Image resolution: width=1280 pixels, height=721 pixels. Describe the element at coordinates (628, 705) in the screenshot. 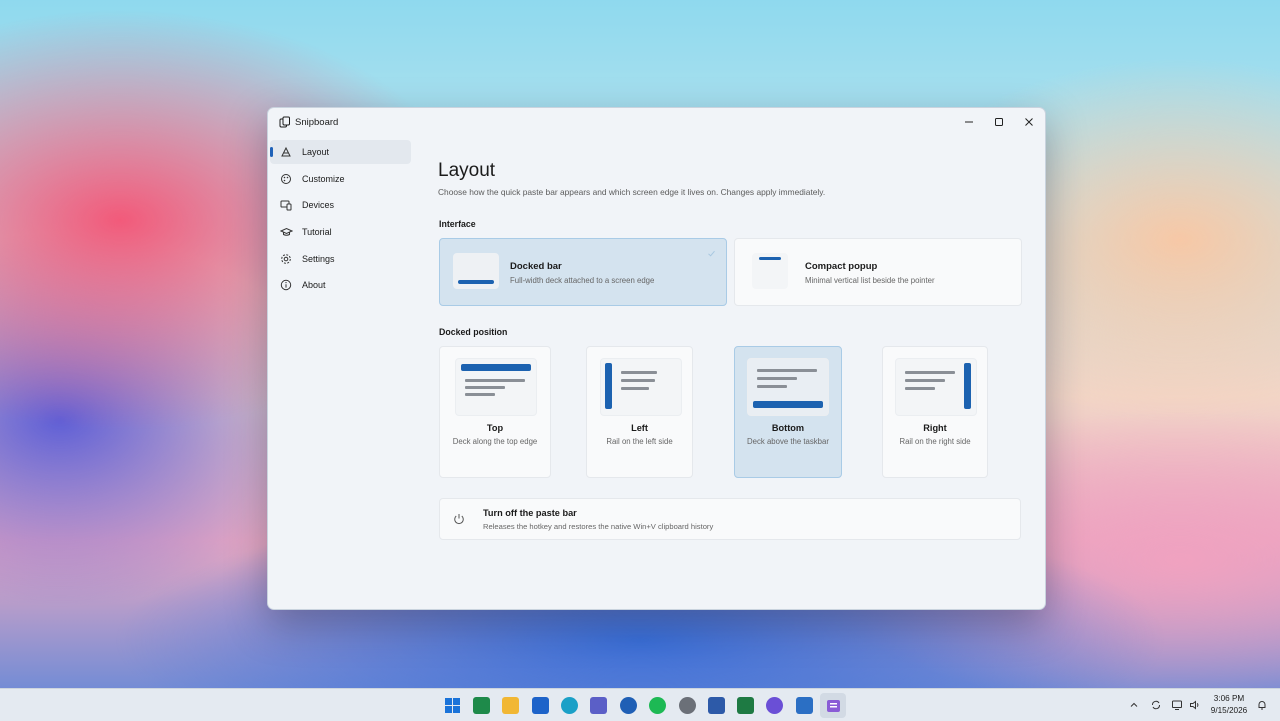

I see `globe-app-icon` at that location.